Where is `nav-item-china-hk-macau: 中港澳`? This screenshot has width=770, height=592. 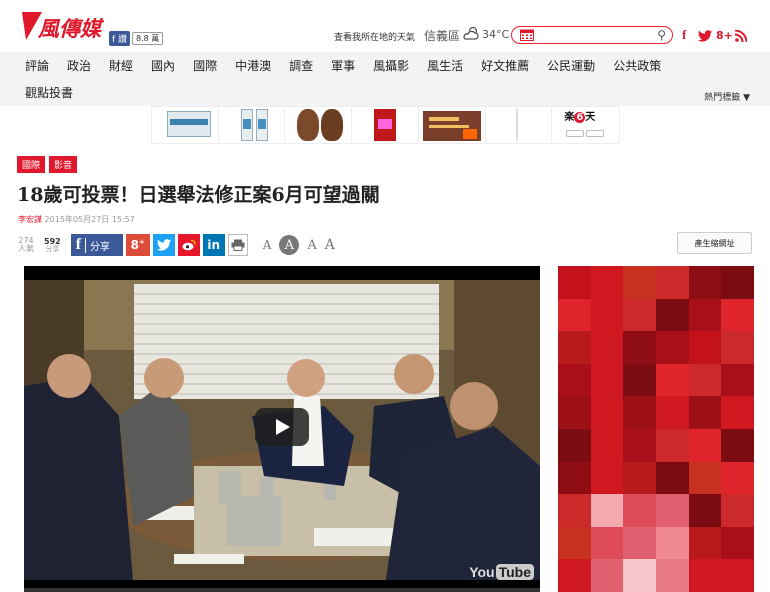
nav-item-china-hk-macau: 中港澳 is located at coordinates (253, 65).